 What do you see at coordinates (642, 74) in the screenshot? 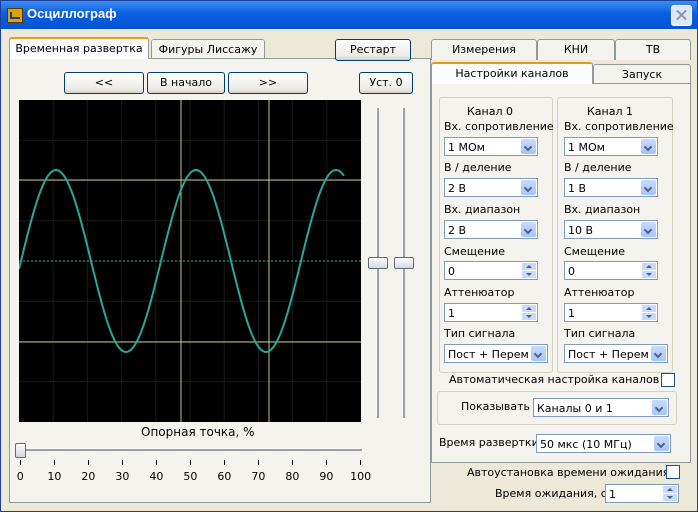
I see `tab-trigger: Запуск` at bounding box center [642, 74].